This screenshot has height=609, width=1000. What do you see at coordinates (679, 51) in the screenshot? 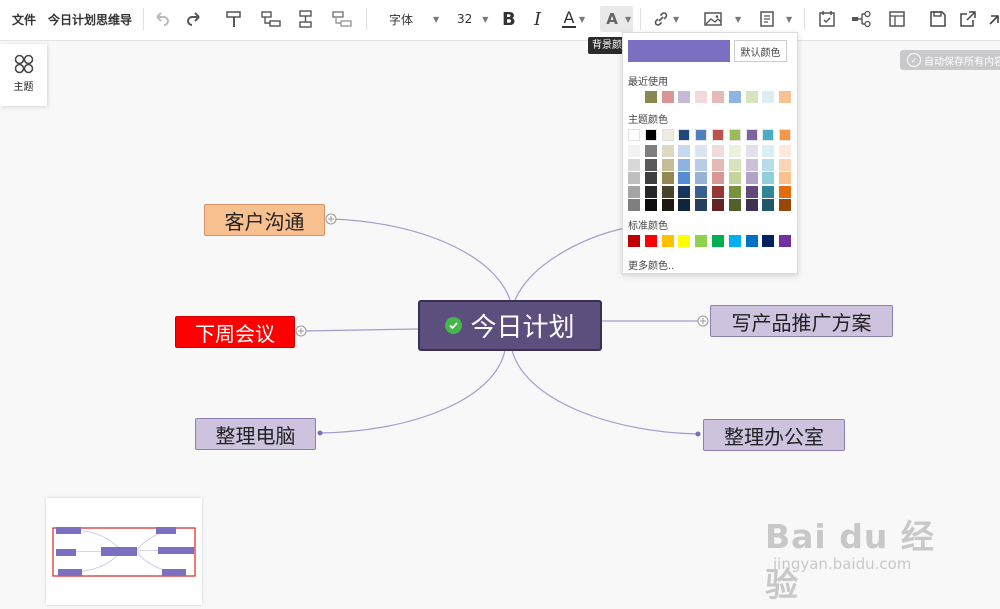
I see `current-color-preview` at bounding box center [679, 51].